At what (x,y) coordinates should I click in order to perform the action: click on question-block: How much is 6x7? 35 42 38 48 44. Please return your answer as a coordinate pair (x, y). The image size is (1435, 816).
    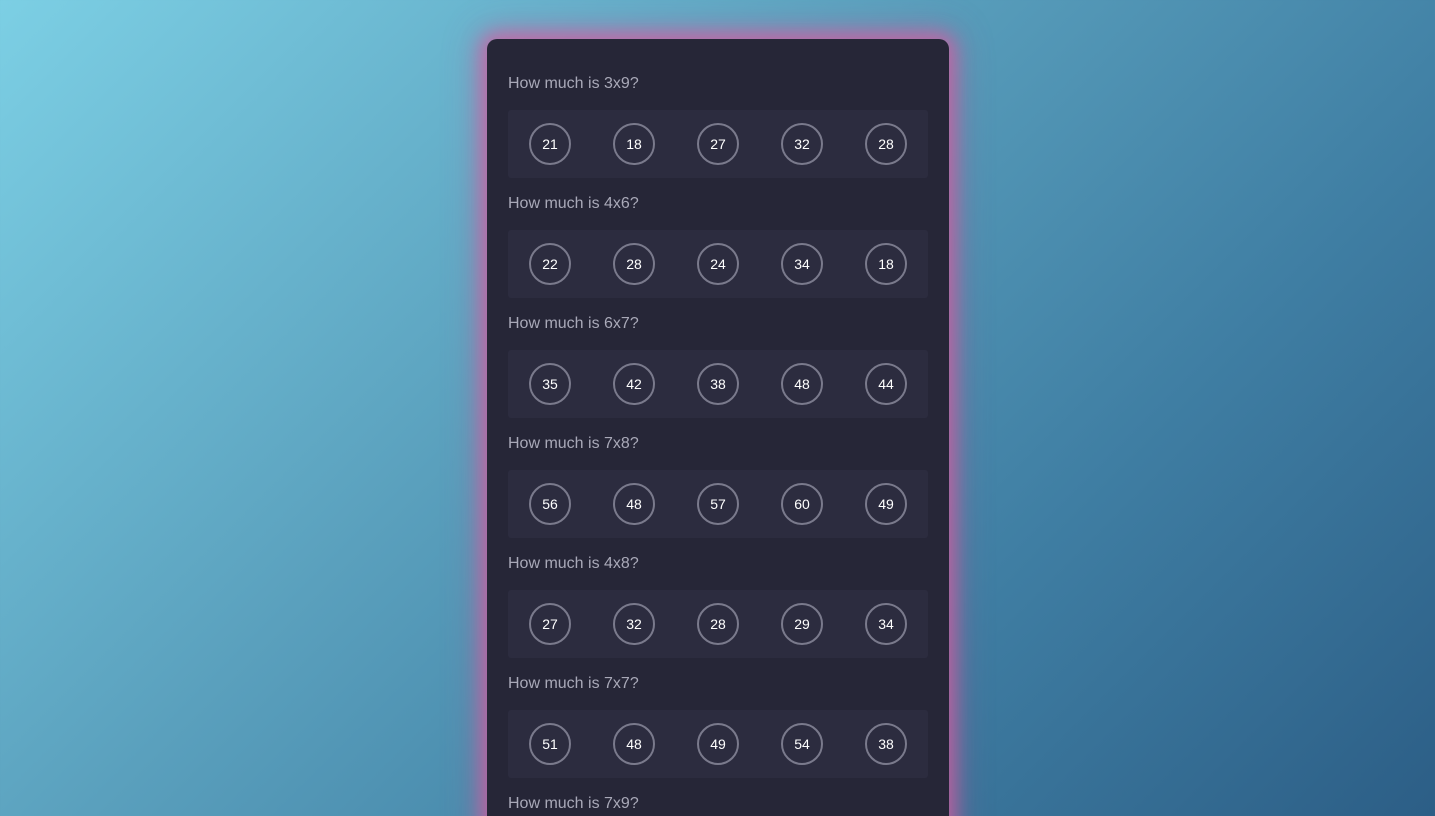
    Looking at the image, I should click on (718, 365).